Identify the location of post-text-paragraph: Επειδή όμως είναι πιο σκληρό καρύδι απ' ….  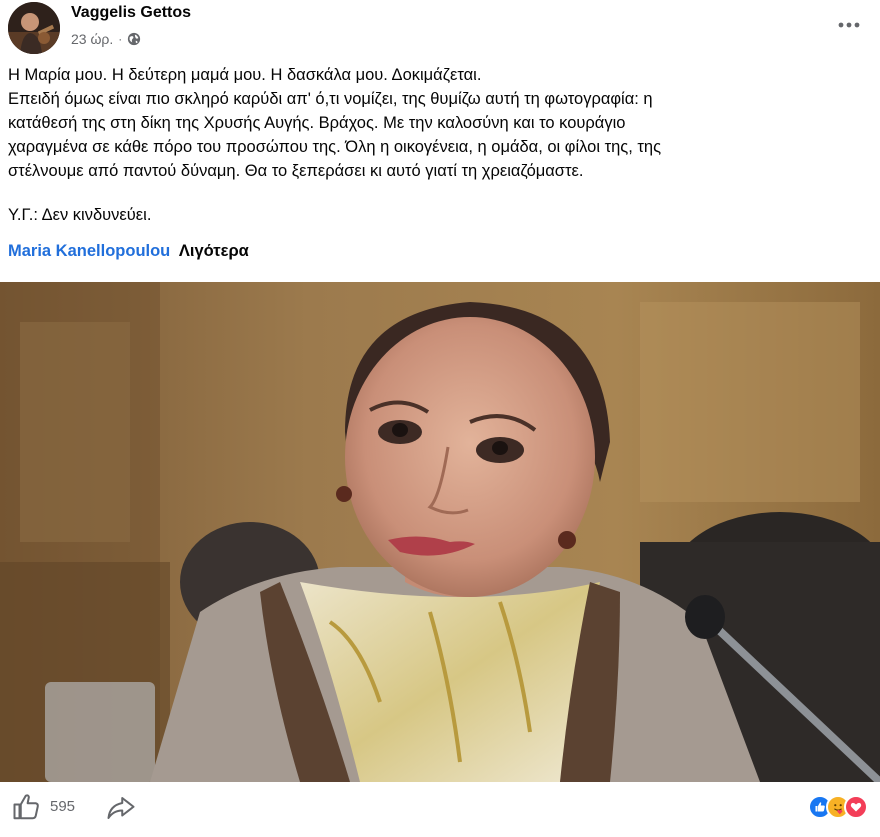
(335, 135).